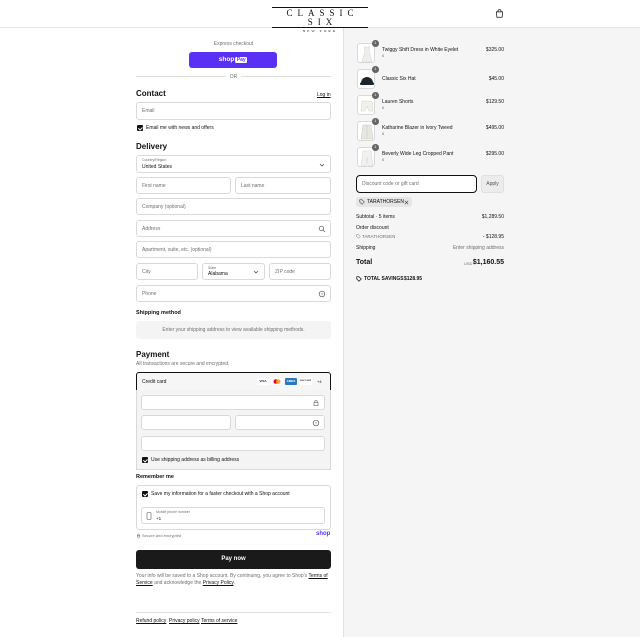 This screenshot has width=640, height=637. What do you see at coordinates (496, 79) in the screenshot?
I see `item-price: $45.00` at bounding box center [496, 79].